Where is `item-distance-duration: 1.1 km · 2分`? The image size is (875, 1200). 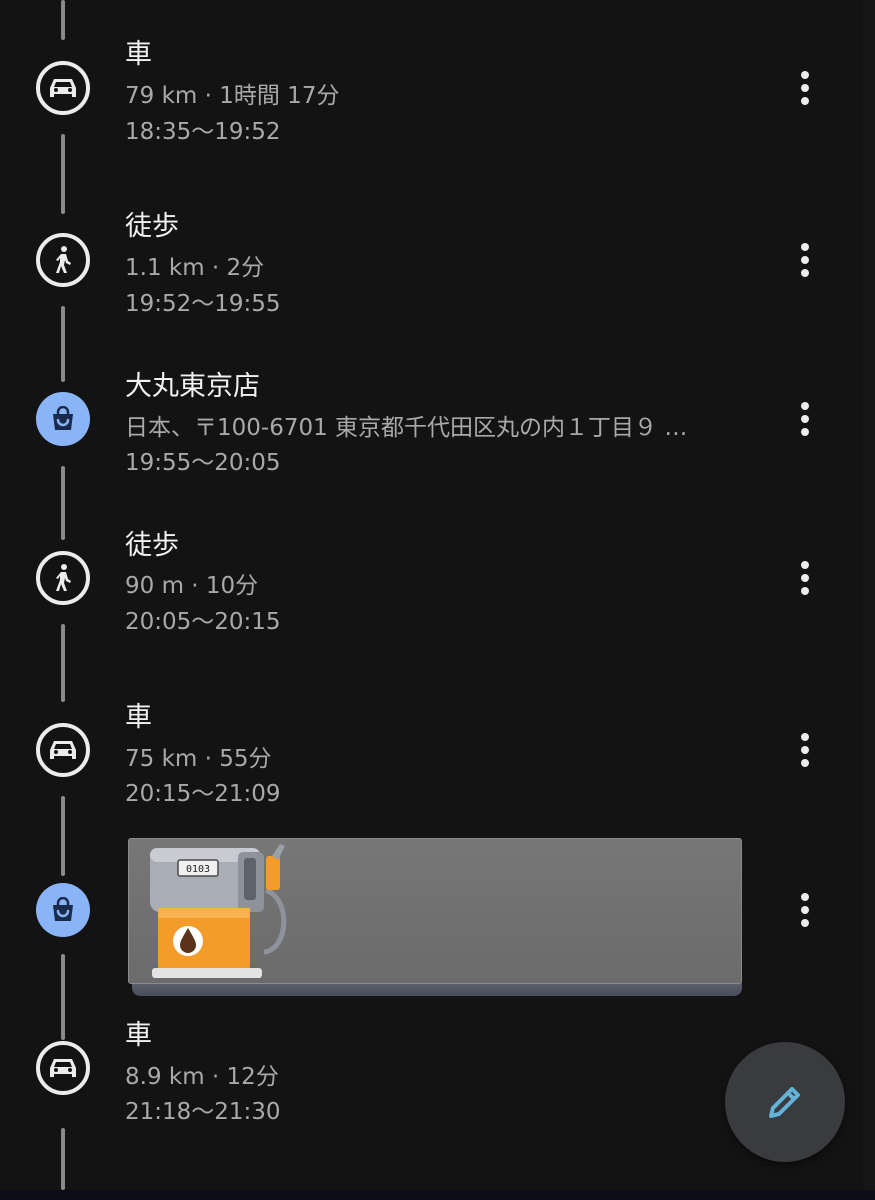 item-distance-duration: 1.1 km · 2分 is located at coordinates (195, 268).